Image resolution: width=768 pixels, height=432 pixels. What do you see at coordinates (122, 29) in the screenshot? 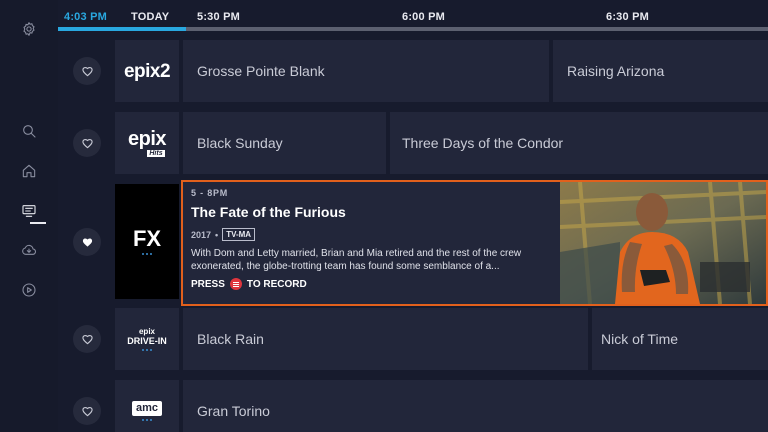
I see `time-progress-bar` at bounding box center [122, 29].